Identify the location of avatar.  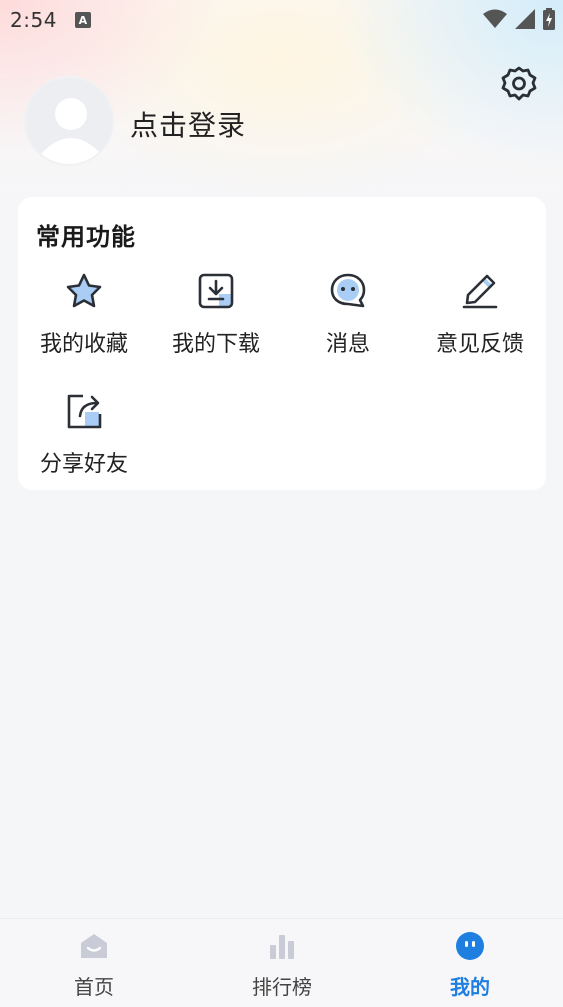
(69, 121).